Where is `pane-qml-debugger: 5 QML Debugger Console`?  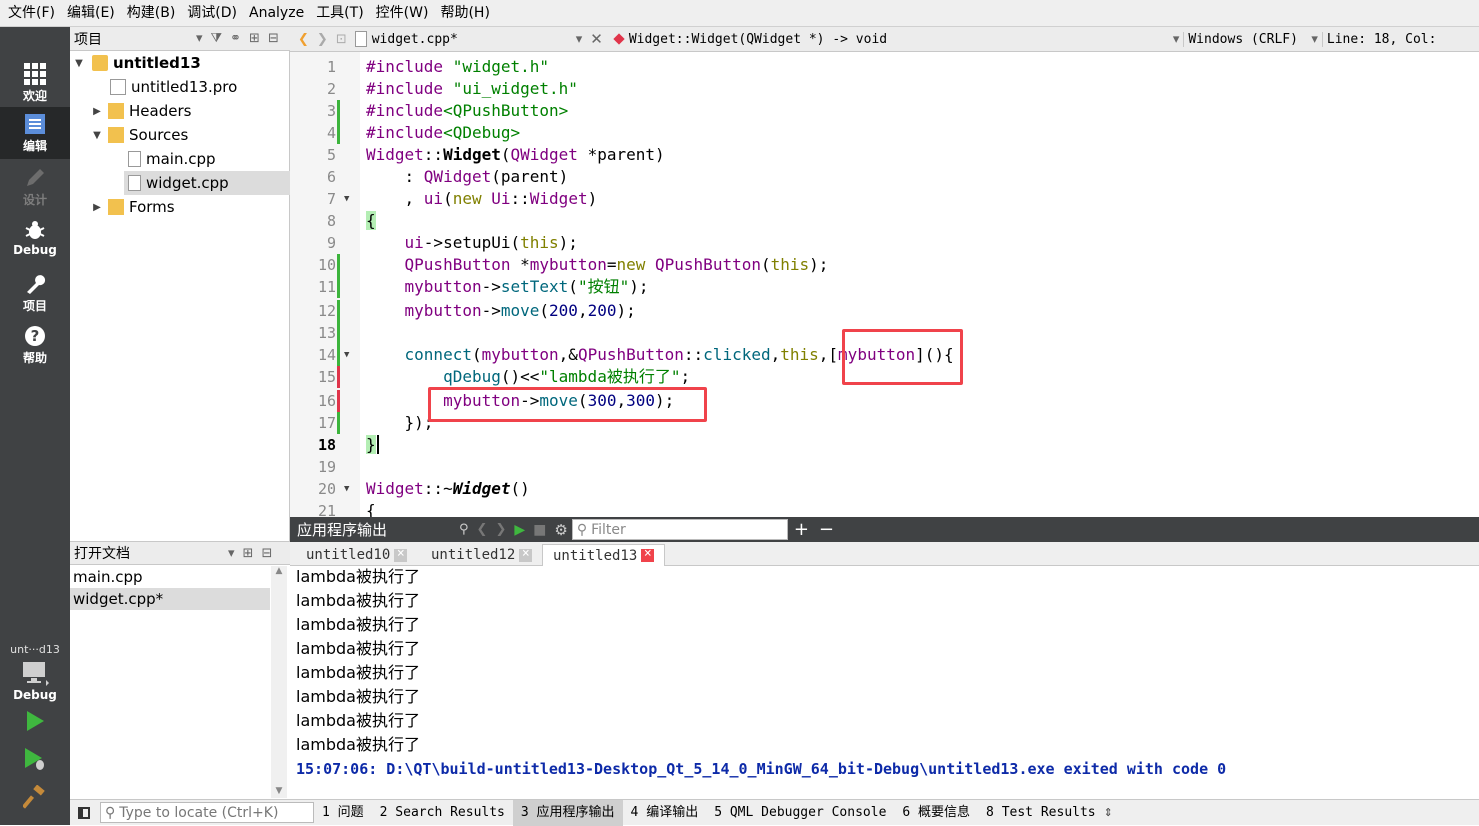 pane-qml-debugger: 5 QML Debugger Console is located at coordinates (800, 813).